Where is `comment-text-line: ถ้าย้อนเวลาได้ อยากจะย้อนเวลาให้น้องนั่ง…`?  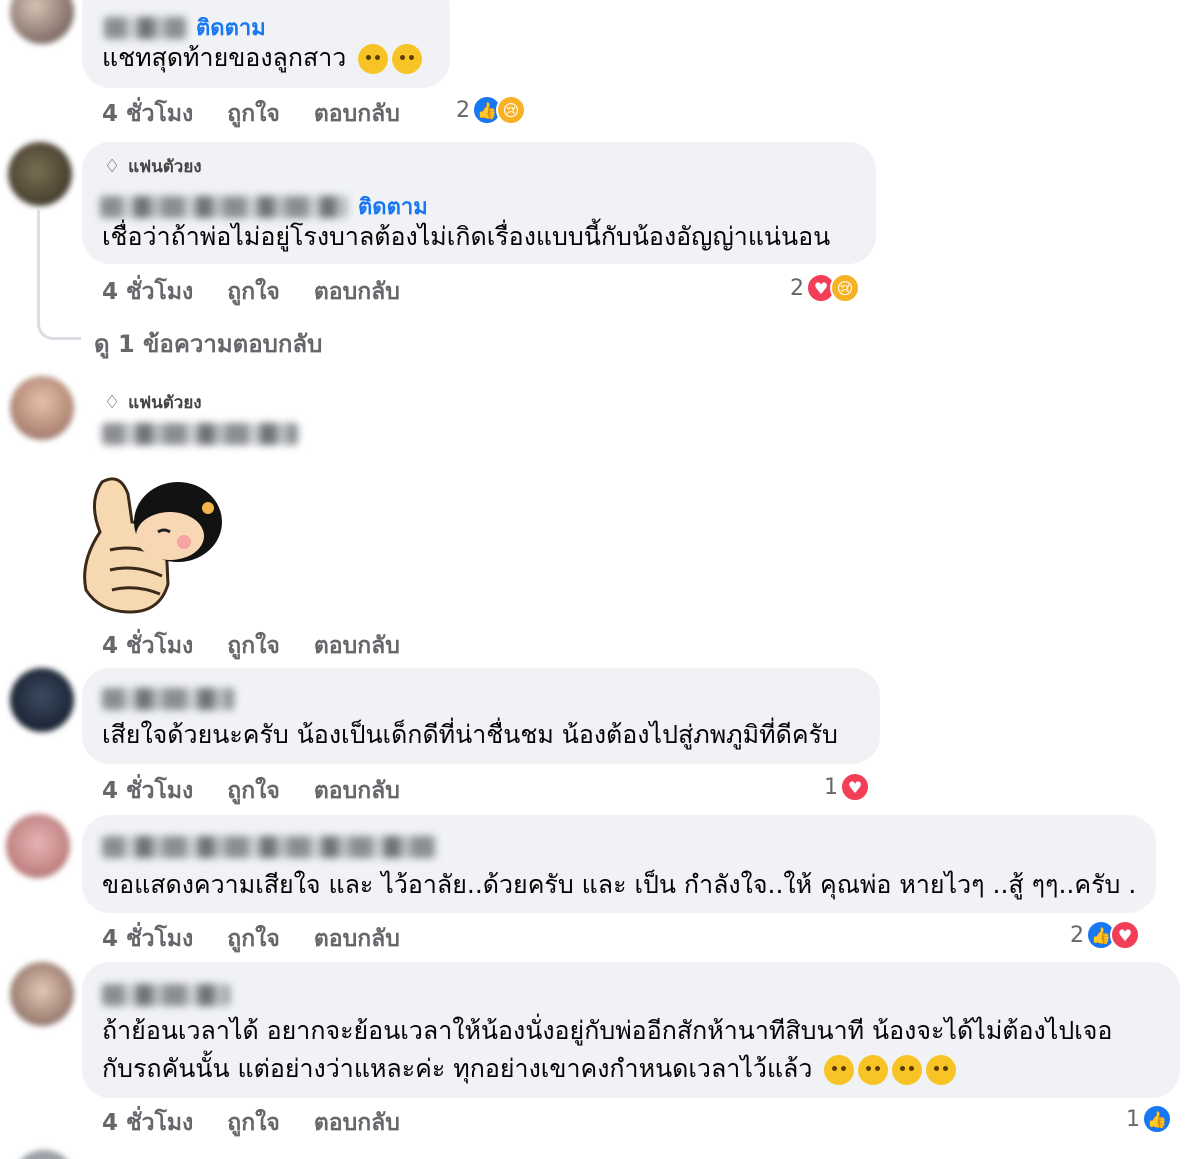 comment-text-line: ถ้าย้อนเวลาได้ อยากจะย้อนเวลาให้น้องนั่ง… is located at coordinates (607, 1030).